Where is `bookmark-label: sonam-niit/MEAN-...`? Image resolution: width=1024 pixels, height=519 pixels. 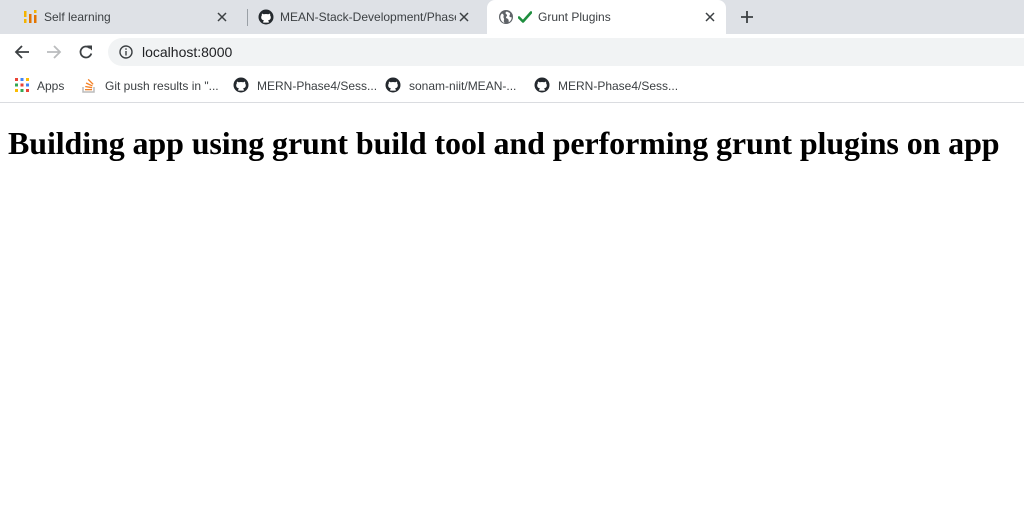 bookmark-label: sonam-niit/MEAN-... is located at coordinates (463, 86).